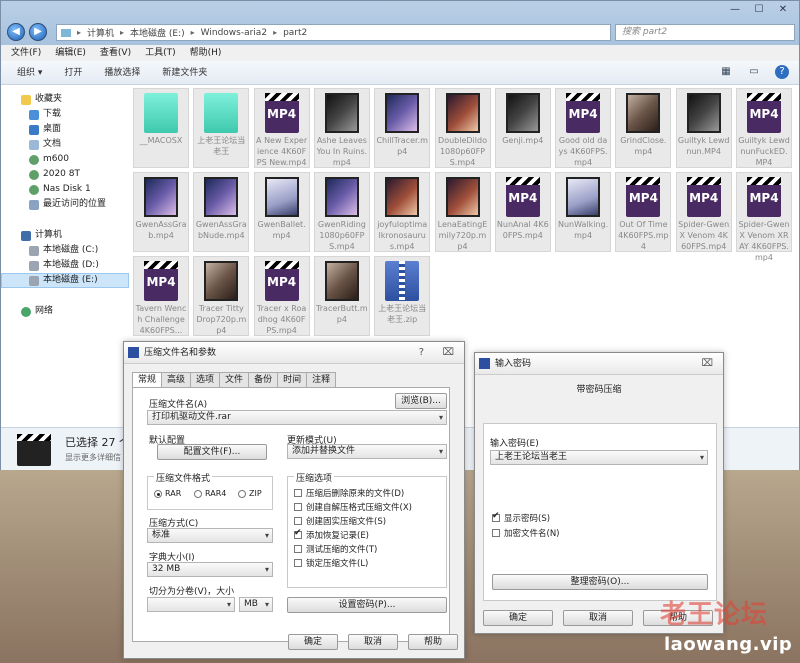 Image resolution: width=800 pixels, height=663 pixels. I want to click on menu-file: 文件(F), so click(26, 53).